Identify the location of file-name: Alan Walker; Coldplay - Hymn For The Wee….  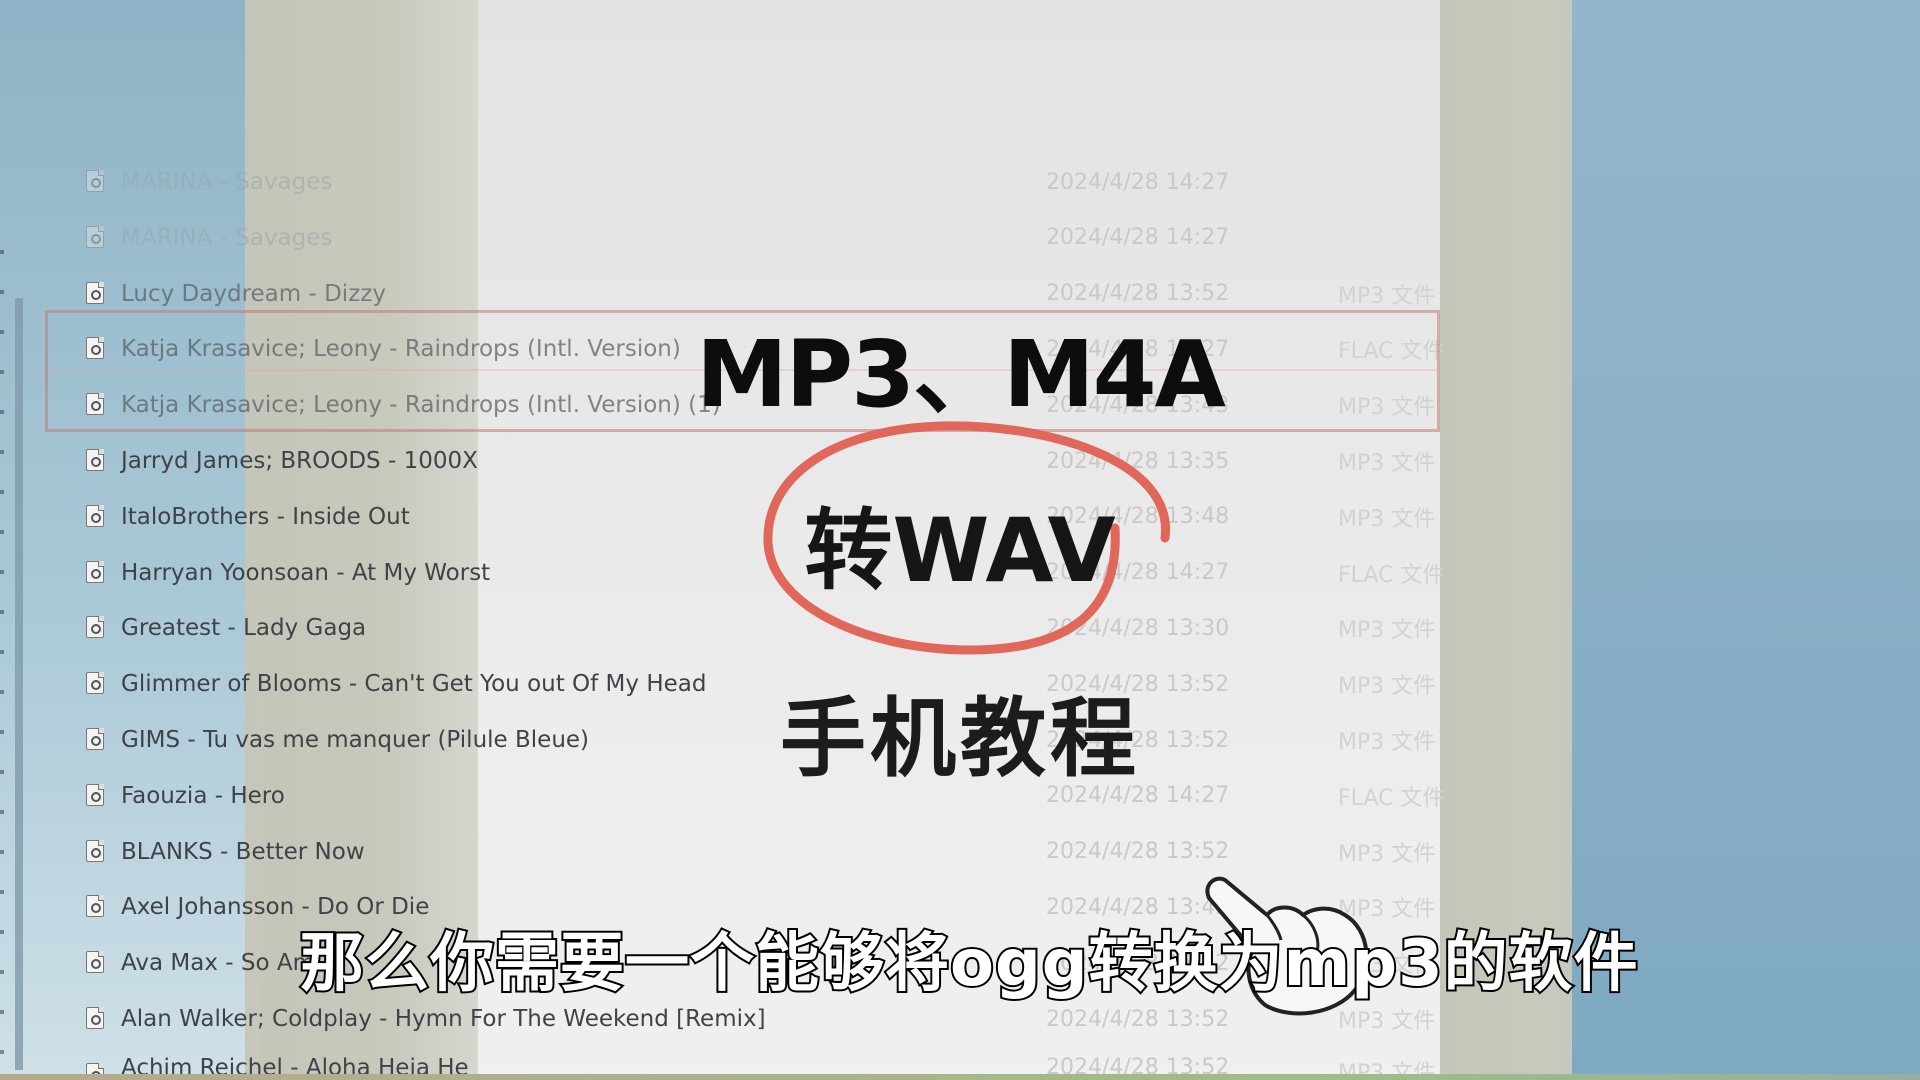
(443, 1019).